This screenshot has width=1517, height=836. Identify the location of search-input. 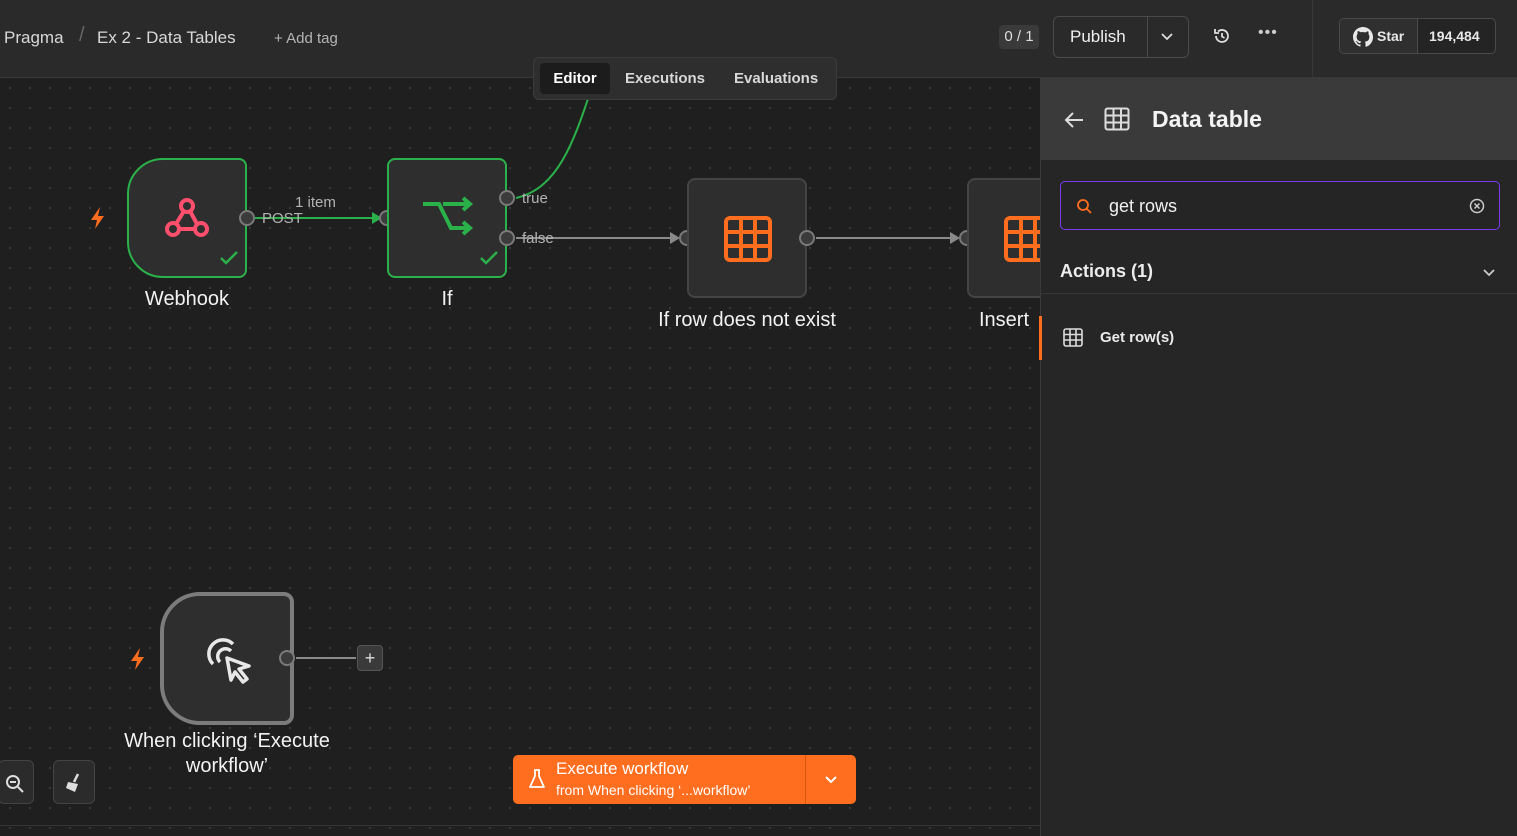
(1279, 206).